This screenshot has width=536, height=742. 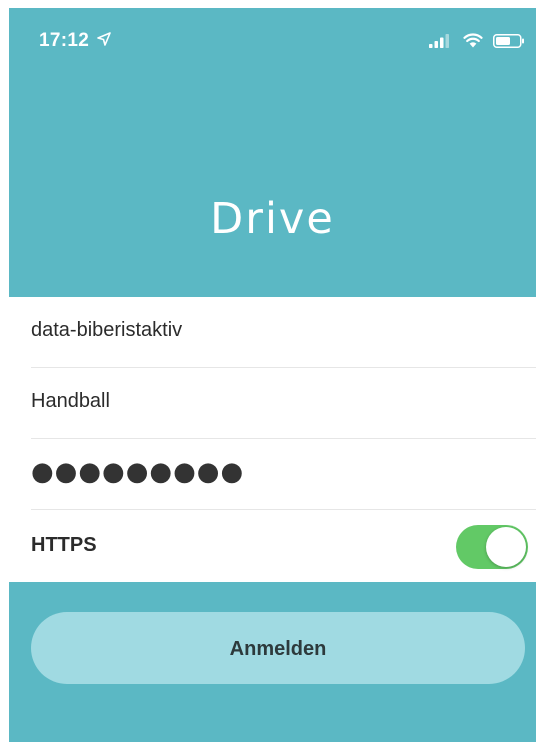 I want to click on login-button: Anmelden, so click(x=278, y=648).